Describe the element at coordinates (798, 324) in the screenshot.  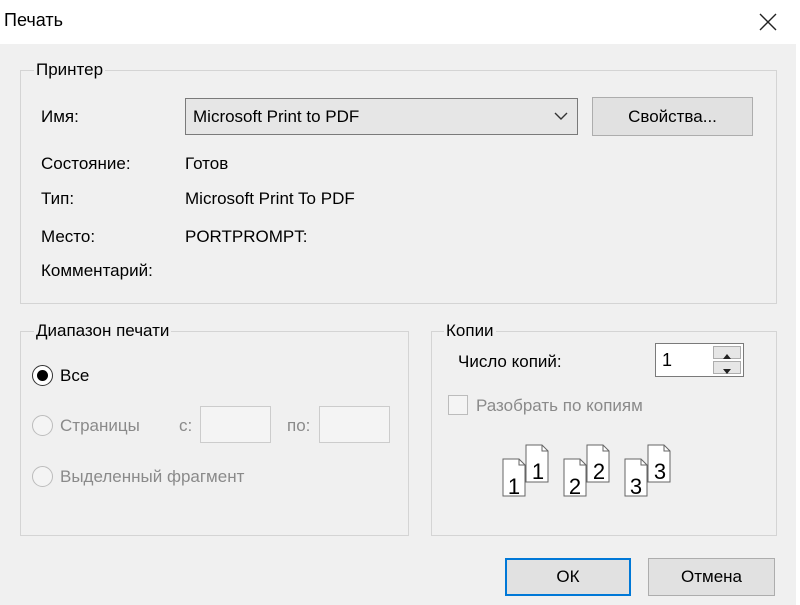
I see `window-edge` at that location.